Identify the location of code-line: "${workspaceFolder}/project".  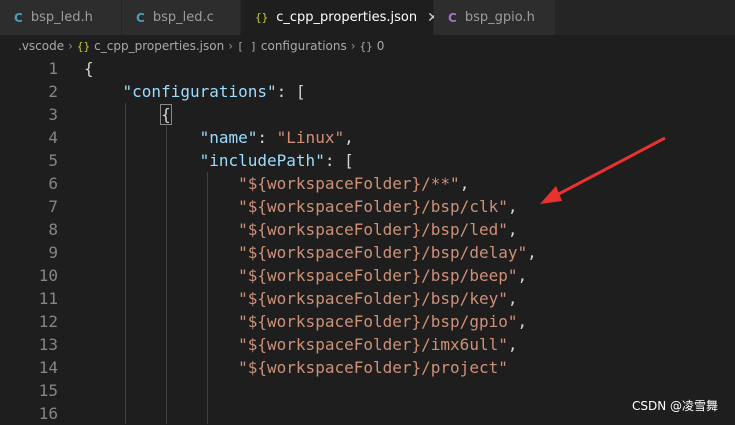
(373, 367).